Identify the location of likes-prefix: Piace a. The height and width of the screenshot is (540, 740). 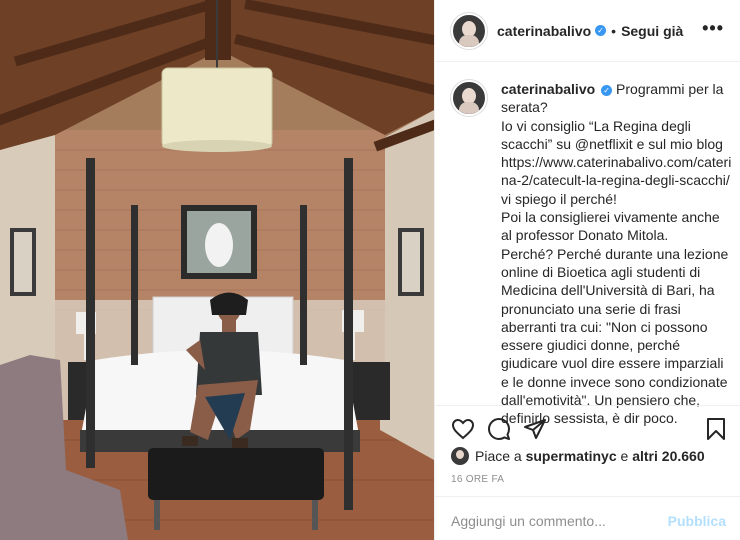
(498, 456).